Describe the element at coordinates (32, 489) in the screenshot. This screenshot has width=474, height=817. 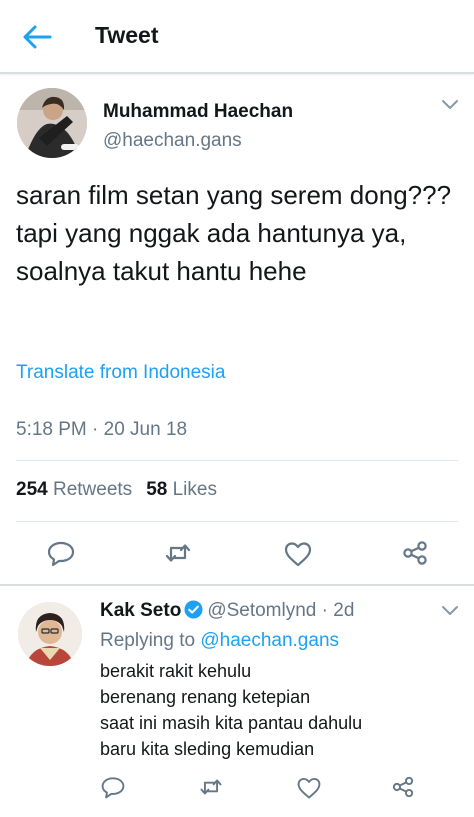
I see `retweets-count: 254` at that location.